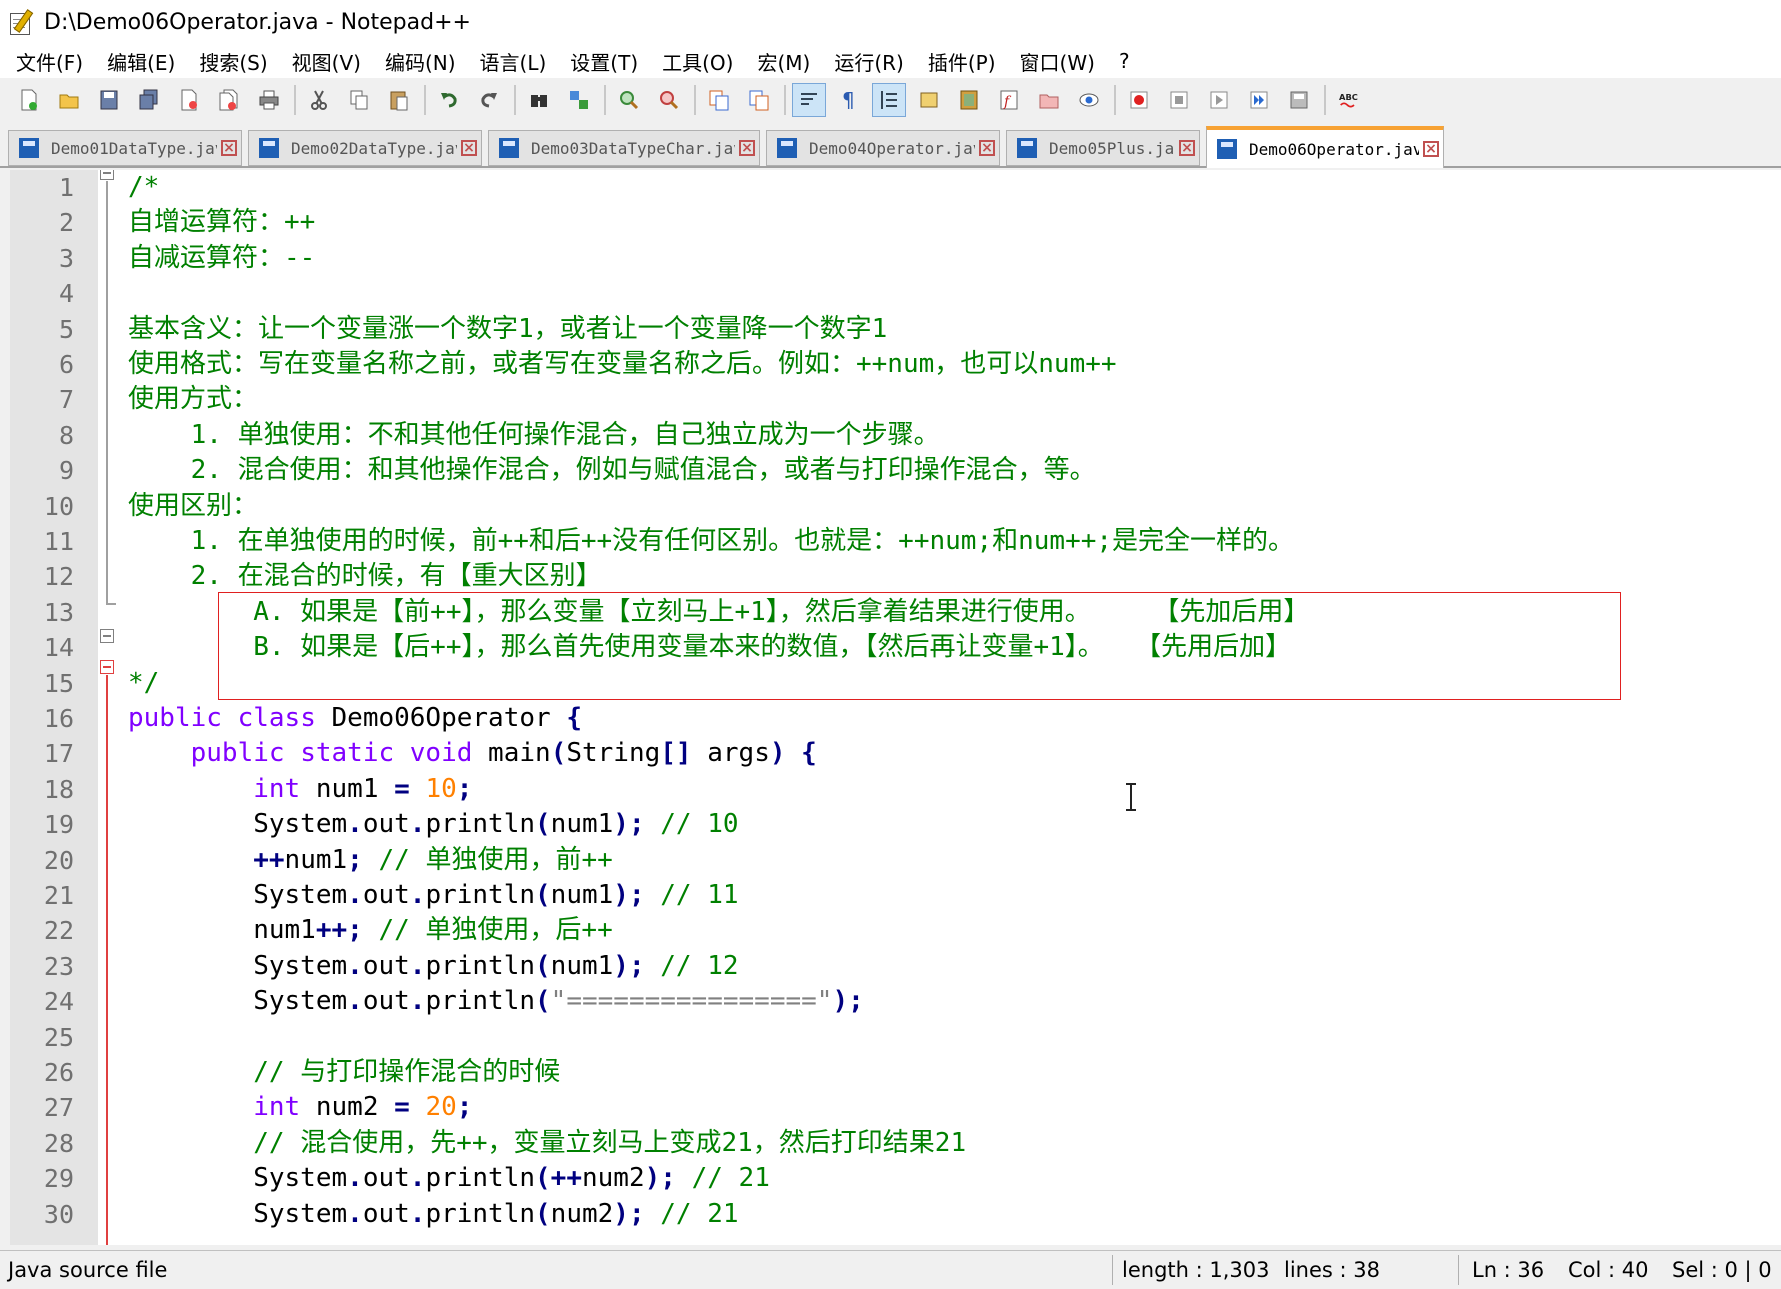 Image resolution: width=1781 pixels, height=1289 pixels. I want to click on sync-vertical-button, so click(719, 100).